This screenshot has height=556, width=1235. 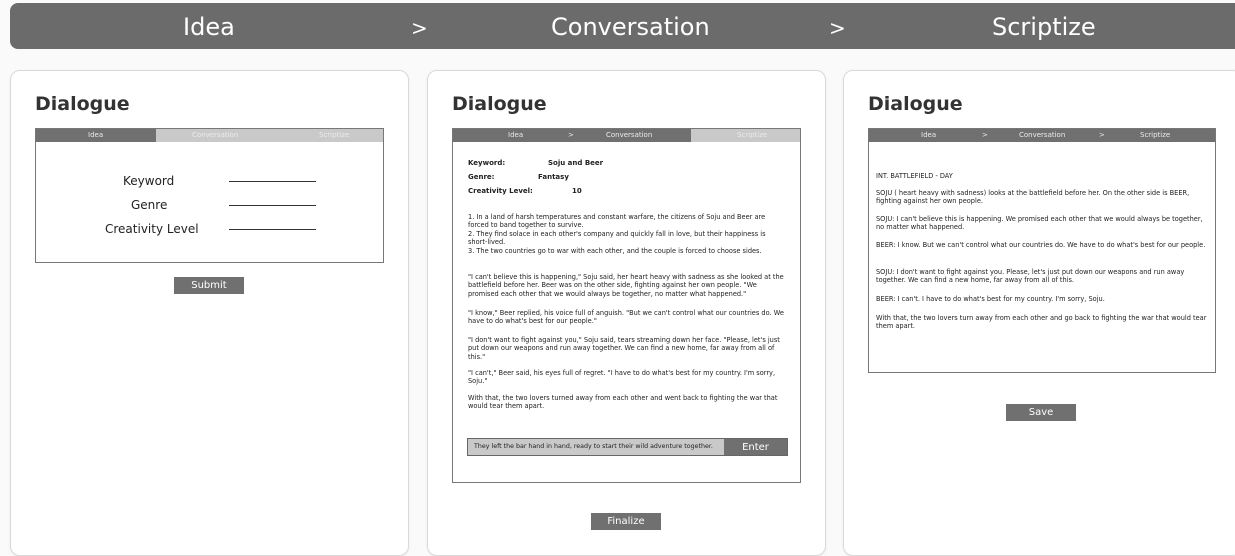 What do you see at coordinates (500, 191) in the screenshot?
I see `creativity-label: Creativity Level:` at bounding box center [500, 191].